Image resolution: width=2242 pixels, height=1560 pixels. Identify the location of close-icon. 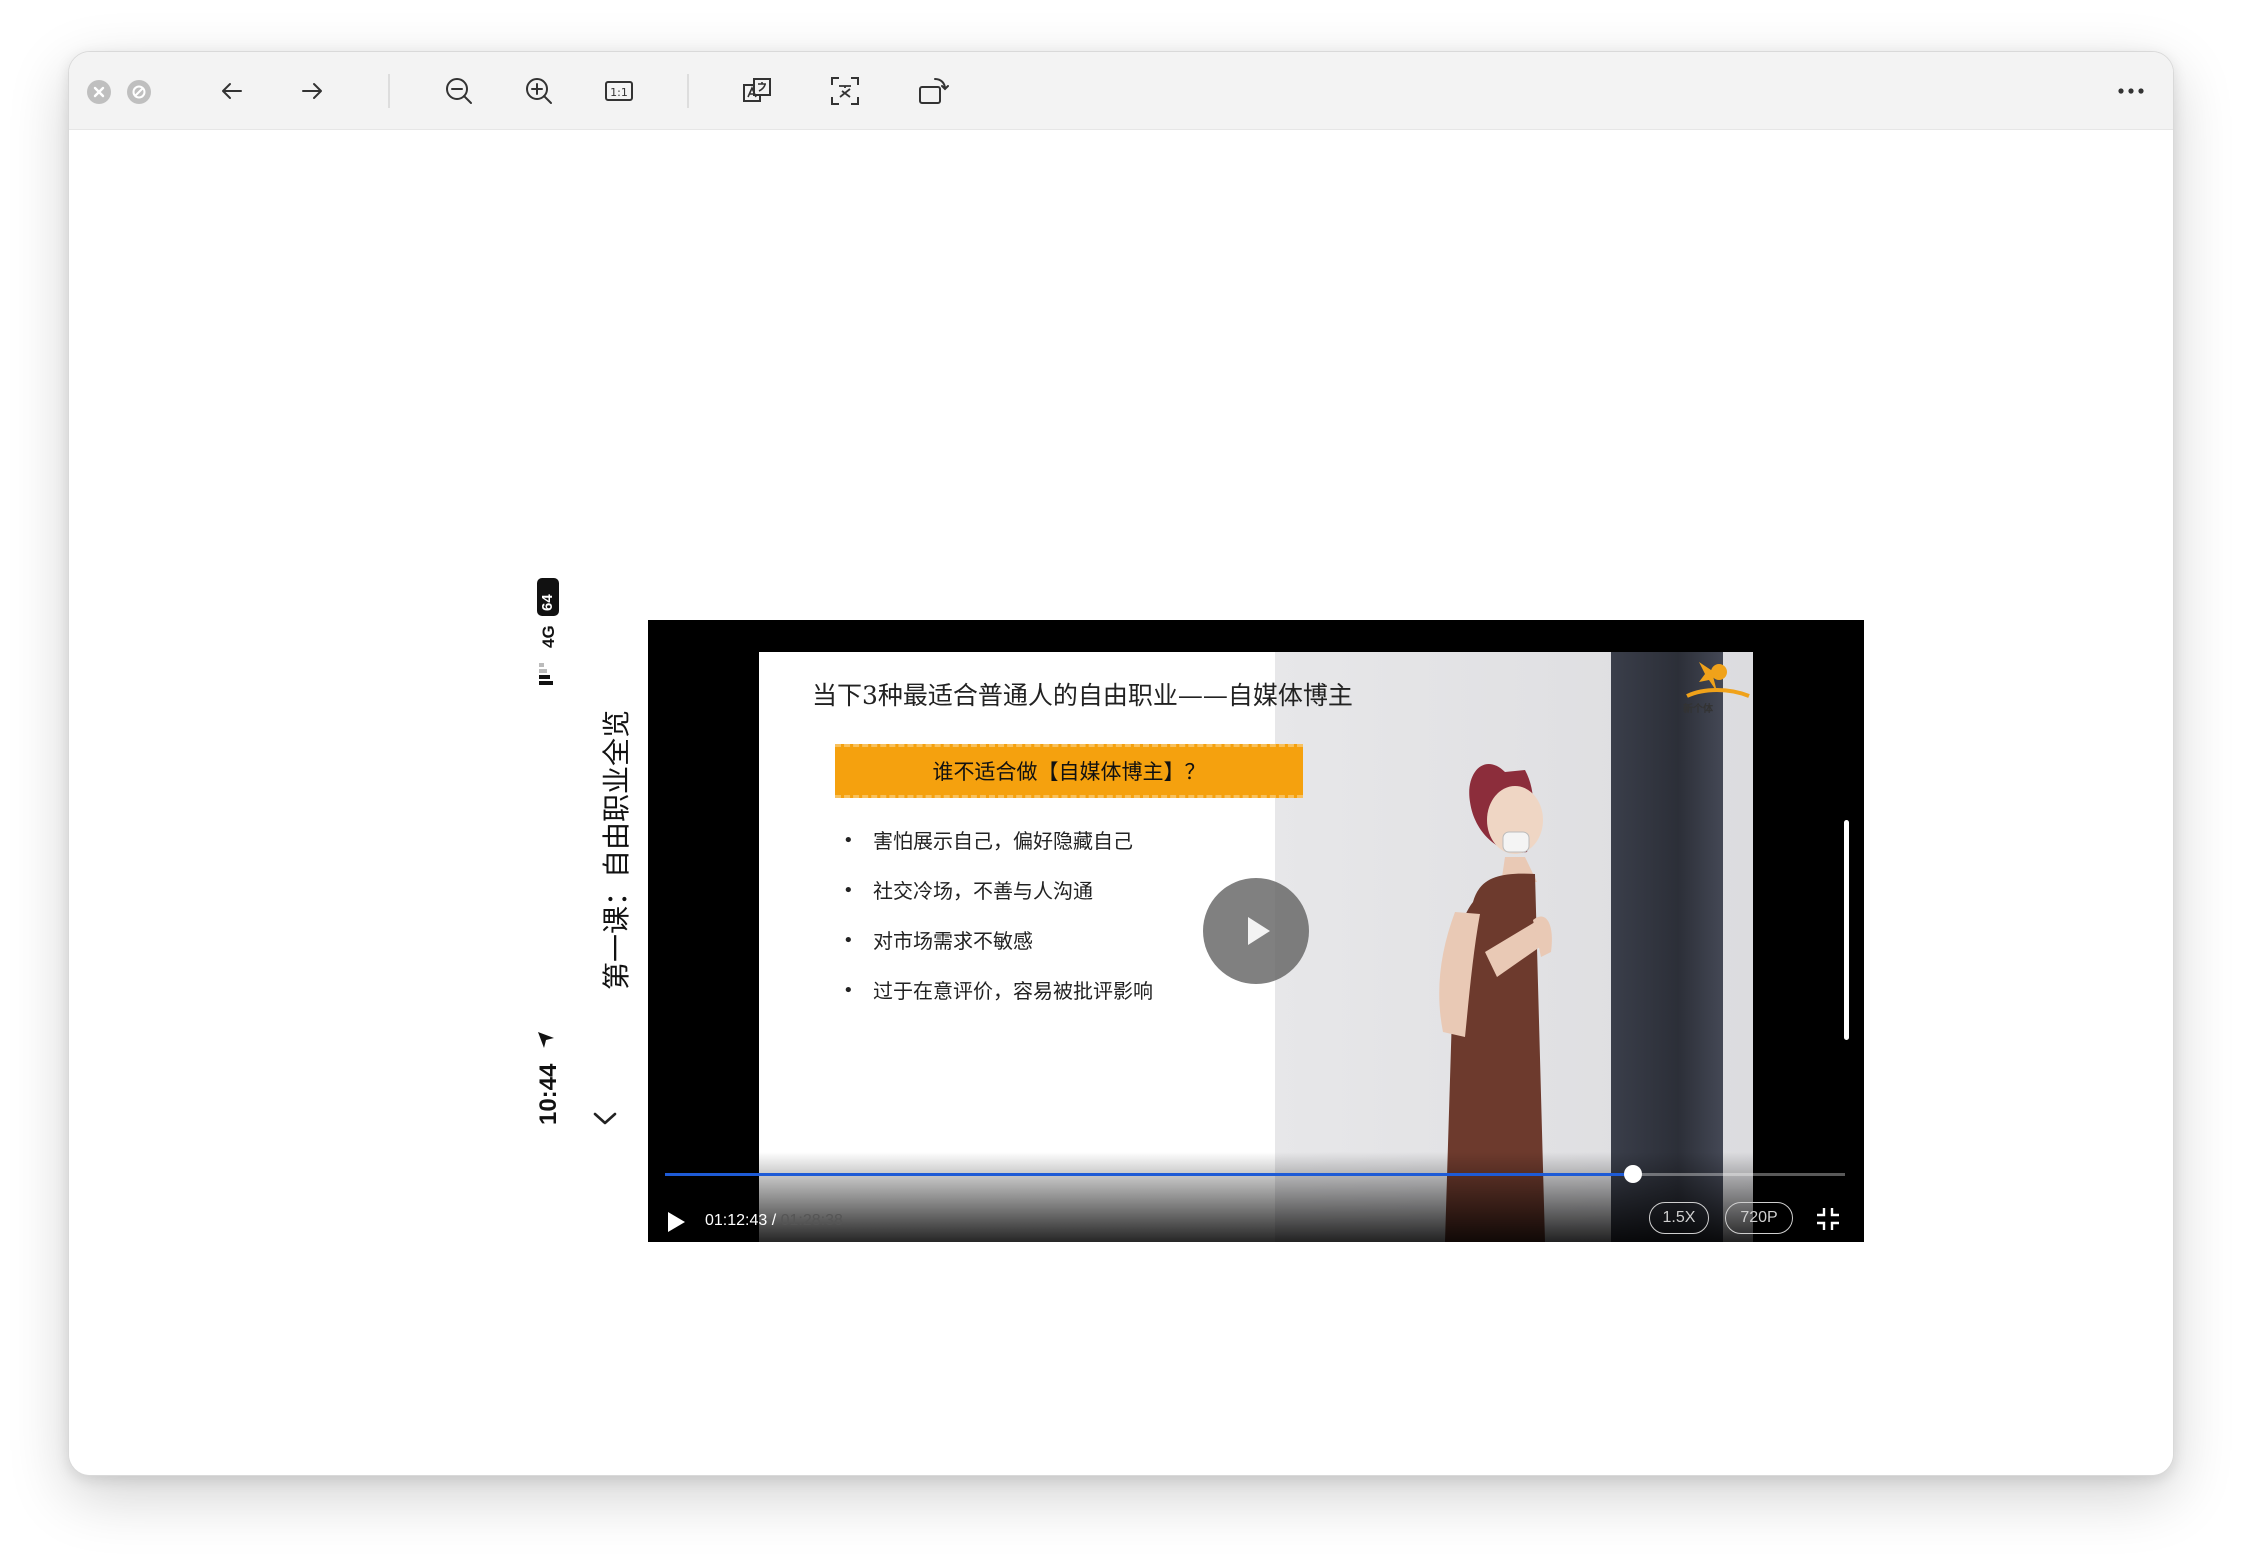
(99, 92).